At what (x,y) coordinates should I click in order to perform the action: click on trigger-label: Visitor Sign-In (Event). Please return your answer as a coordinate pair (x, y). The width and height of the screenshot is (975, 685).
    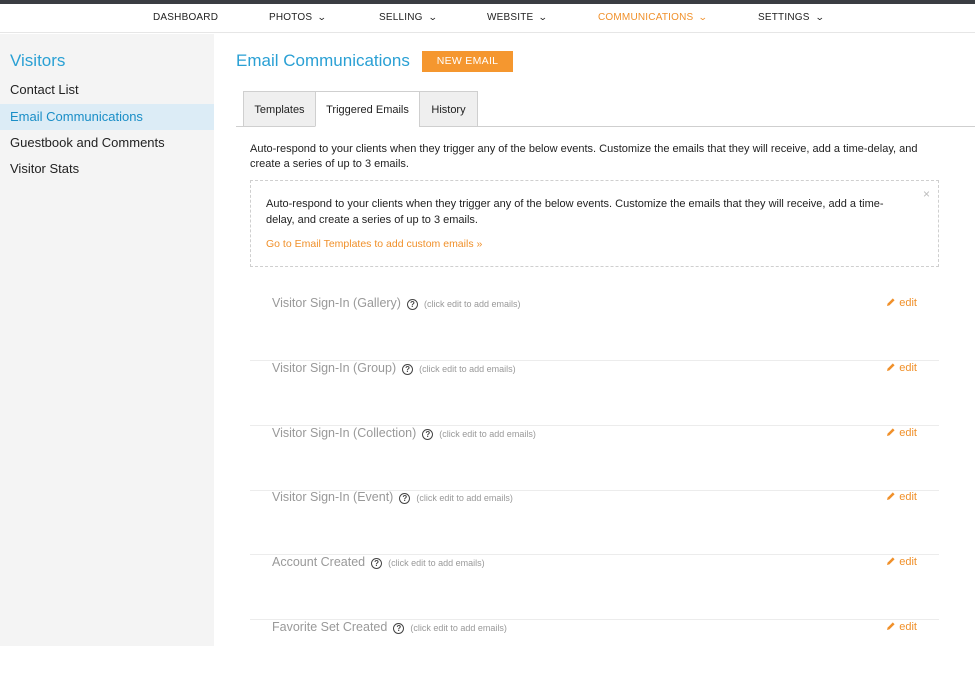
    Looking at the image, I should click on (333, 497).